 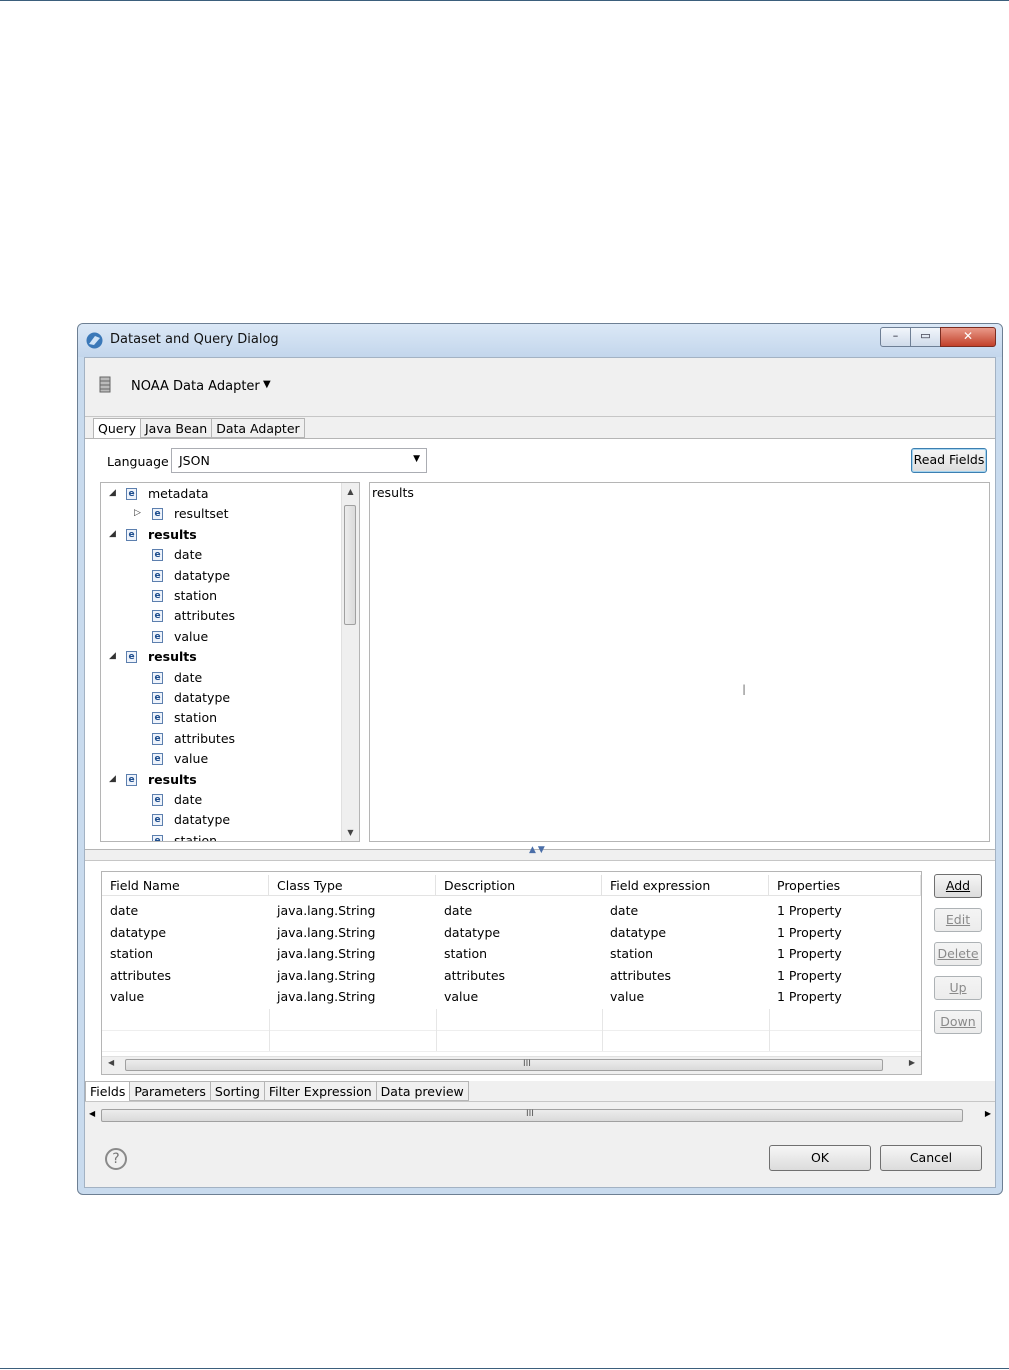 What do you see at coordinates (511, 910) in the screenshot?
I see `table-row: date java.lang.String date date 1 Property` at bounding box center [511, 910].